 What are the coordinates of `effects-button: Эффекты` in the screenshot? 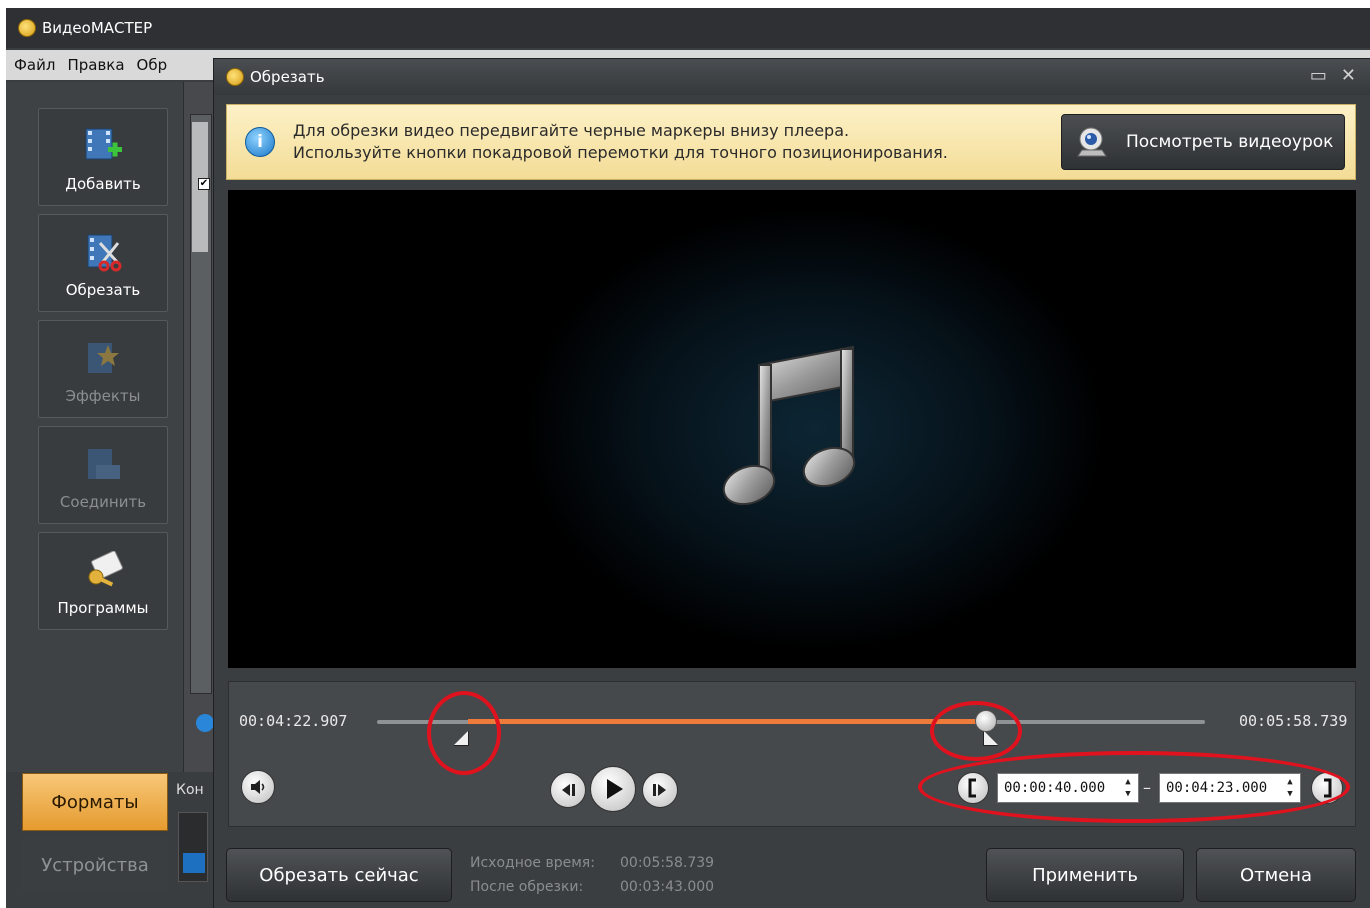 It's located at (103, 369).